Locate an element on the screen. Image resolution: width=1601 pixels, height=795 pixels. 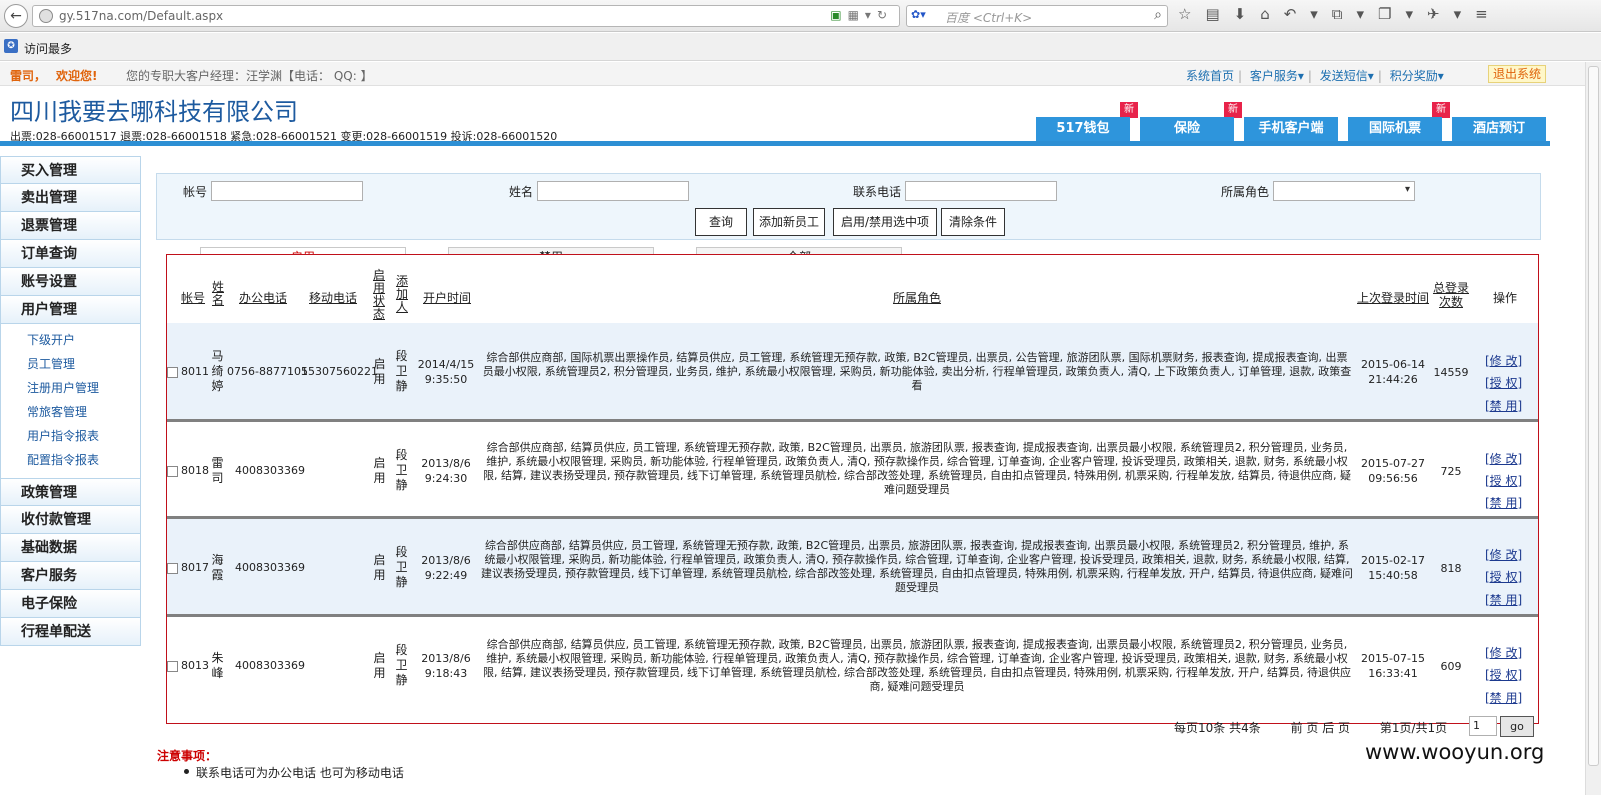
name-input is located at coordinates (613, 191).